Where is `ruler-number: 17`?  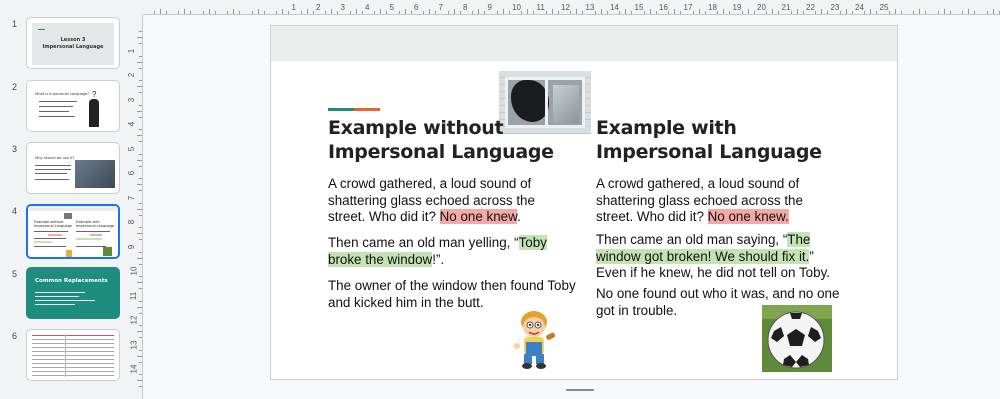 ruler-number: 17 is located at coordinates (688, 7).